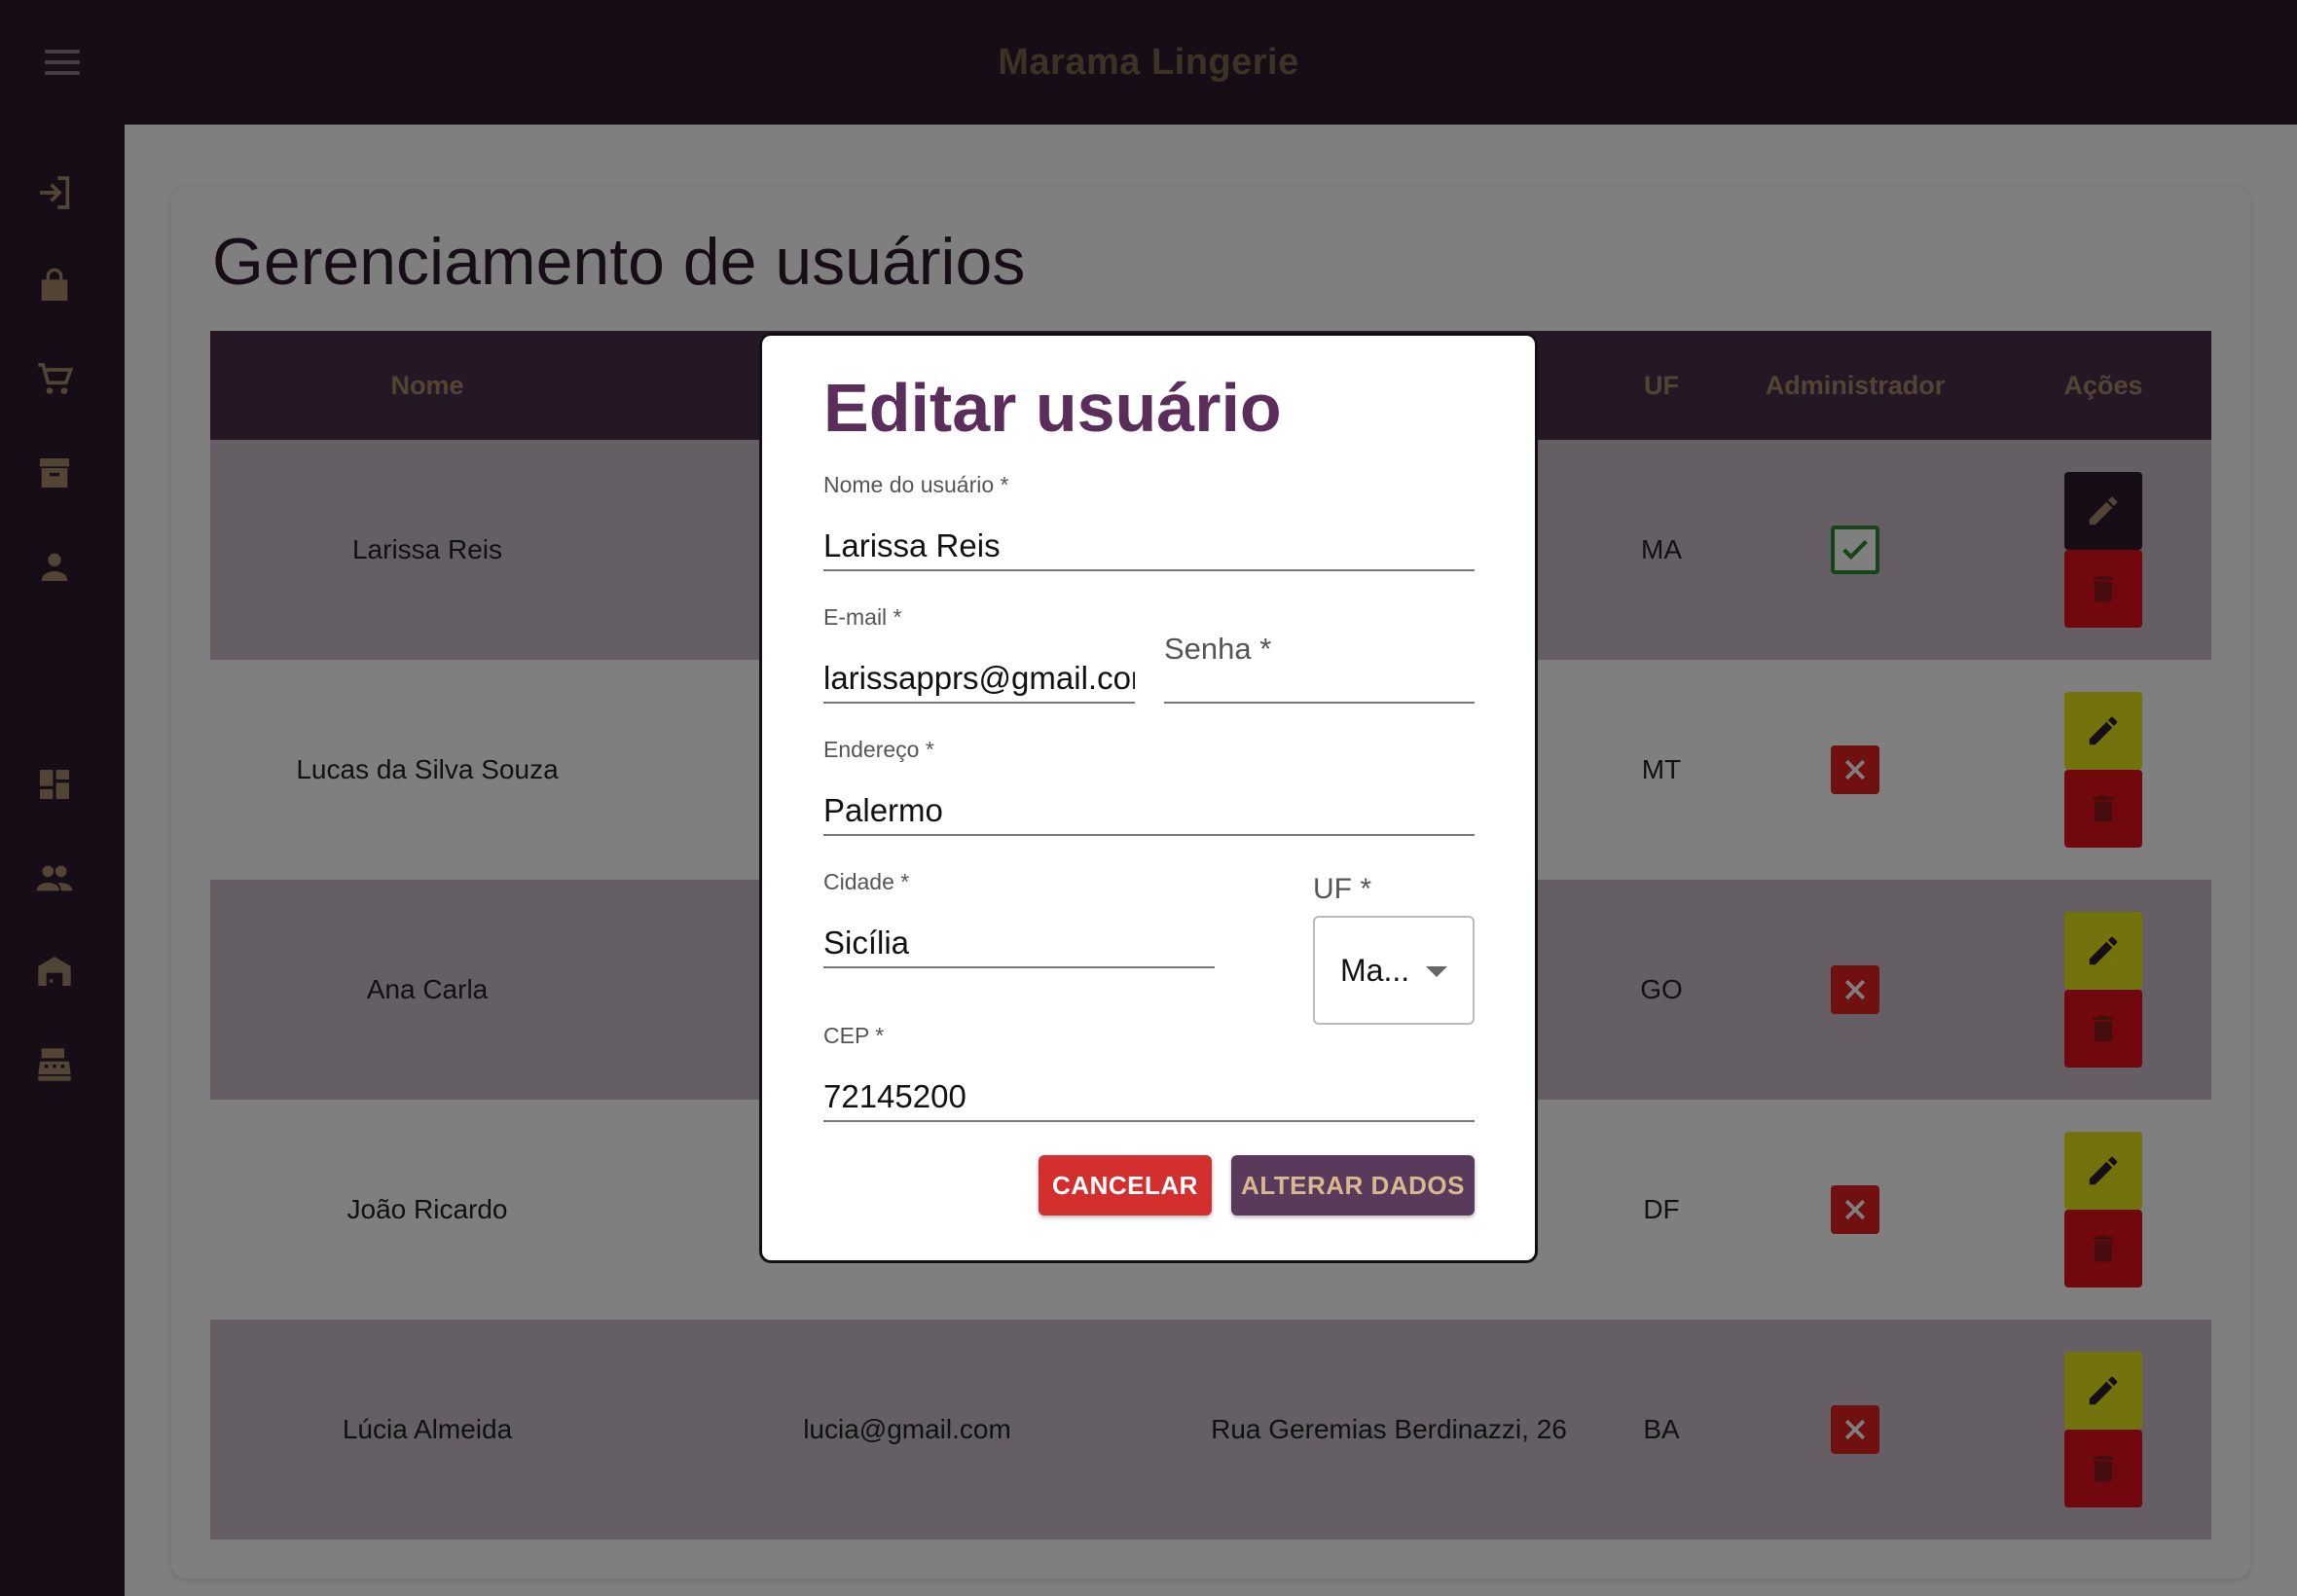 The width and height of the screenshot is (2297, 1596). I want to click on password-label: Senha *, so click(1218, 649).